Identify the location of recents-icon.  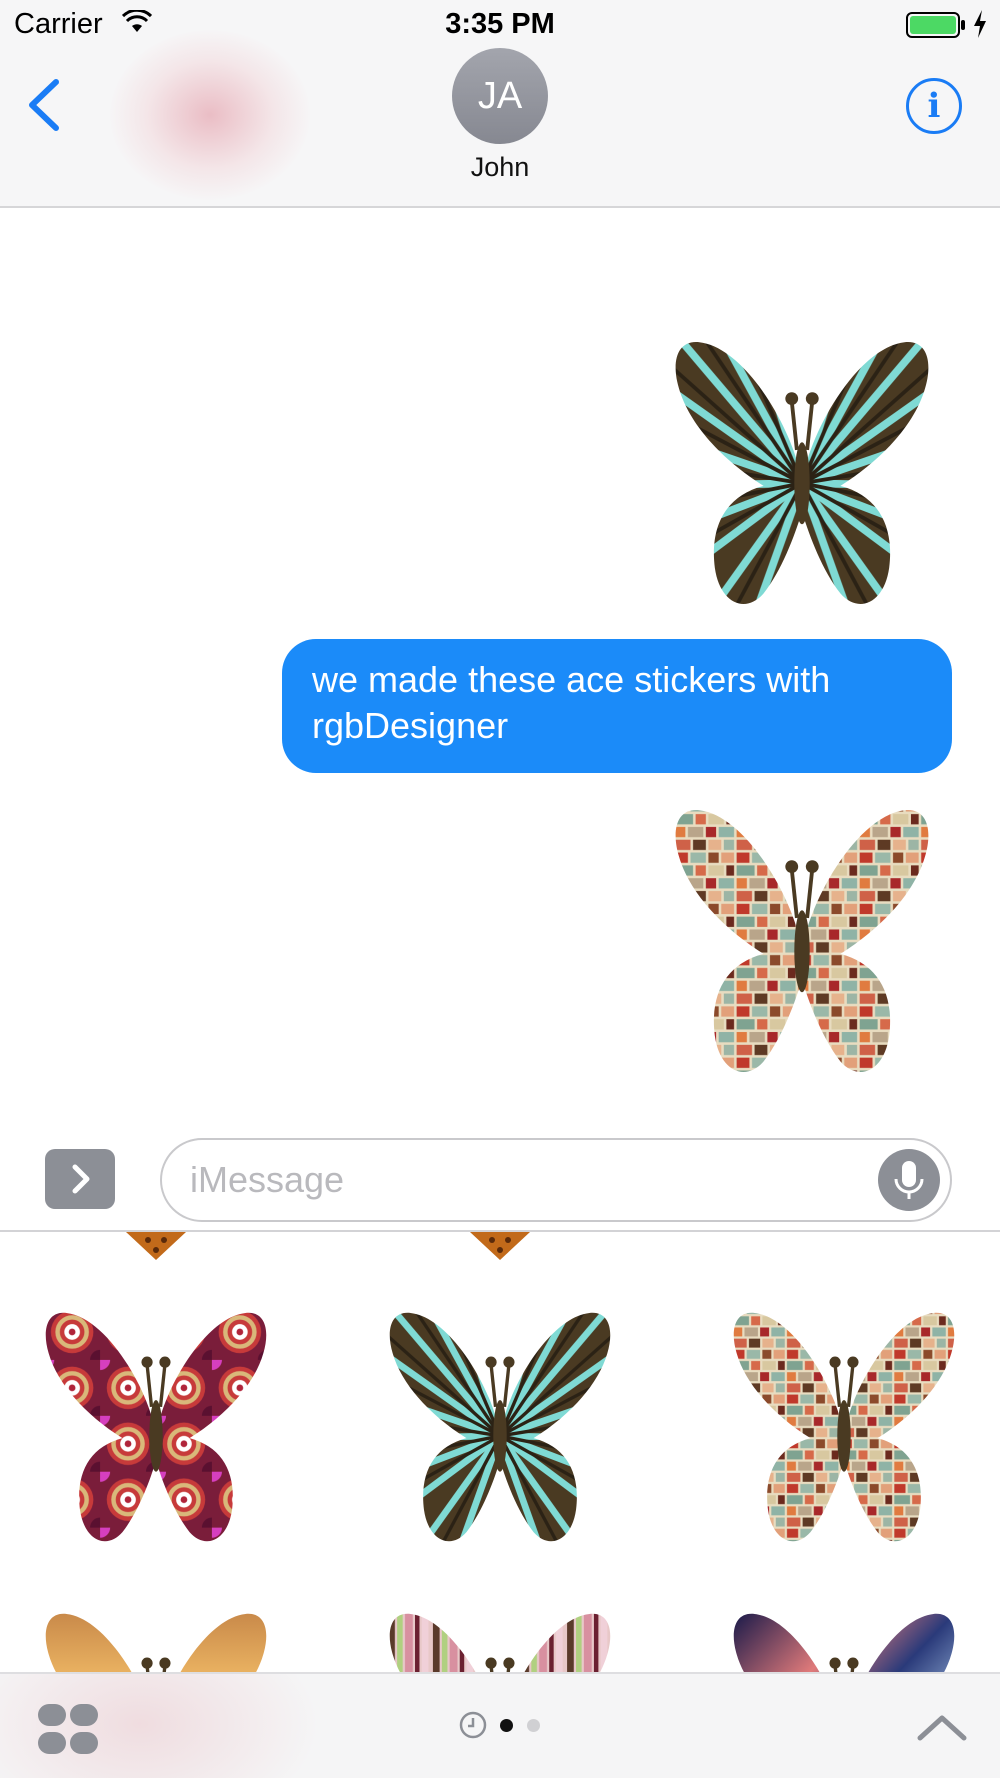
(473, 1725).